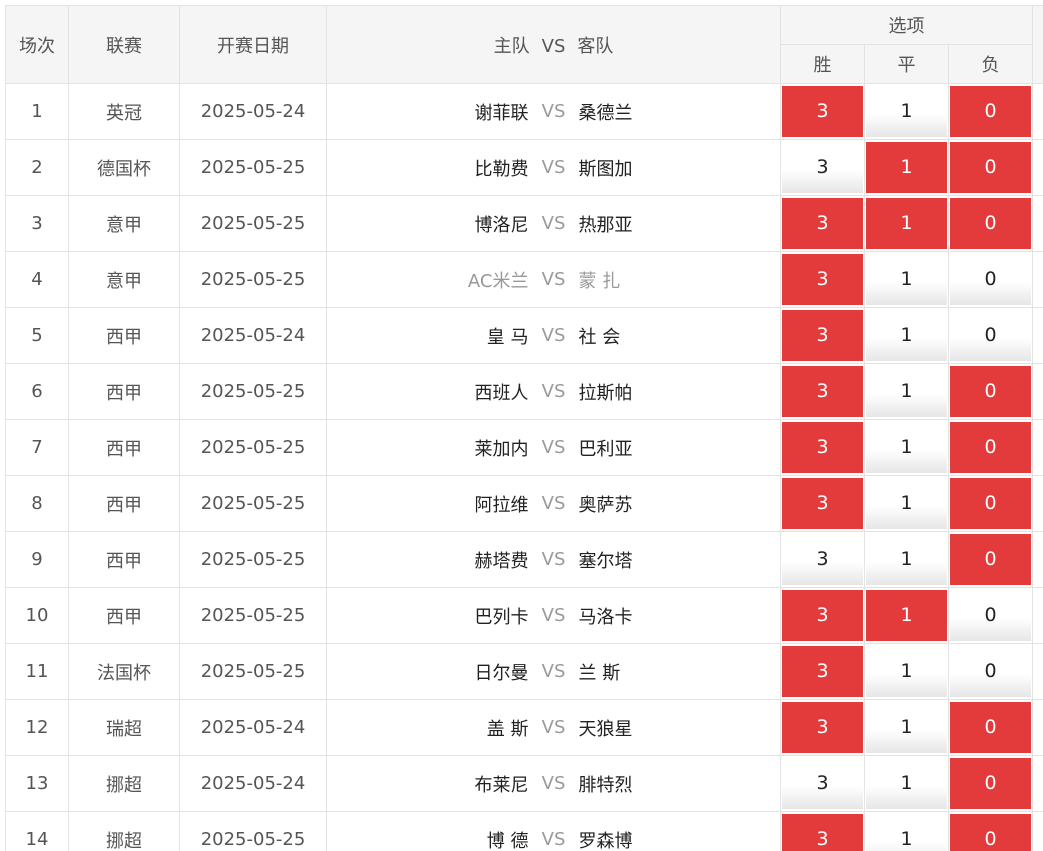  What do you see at coordinates (524, 167) in the screenshot?
I see `table-row: 2 德国杯 2025-05-25 比勒费 VS 斯图加 3 1 0` at bounding box center [524, 167].